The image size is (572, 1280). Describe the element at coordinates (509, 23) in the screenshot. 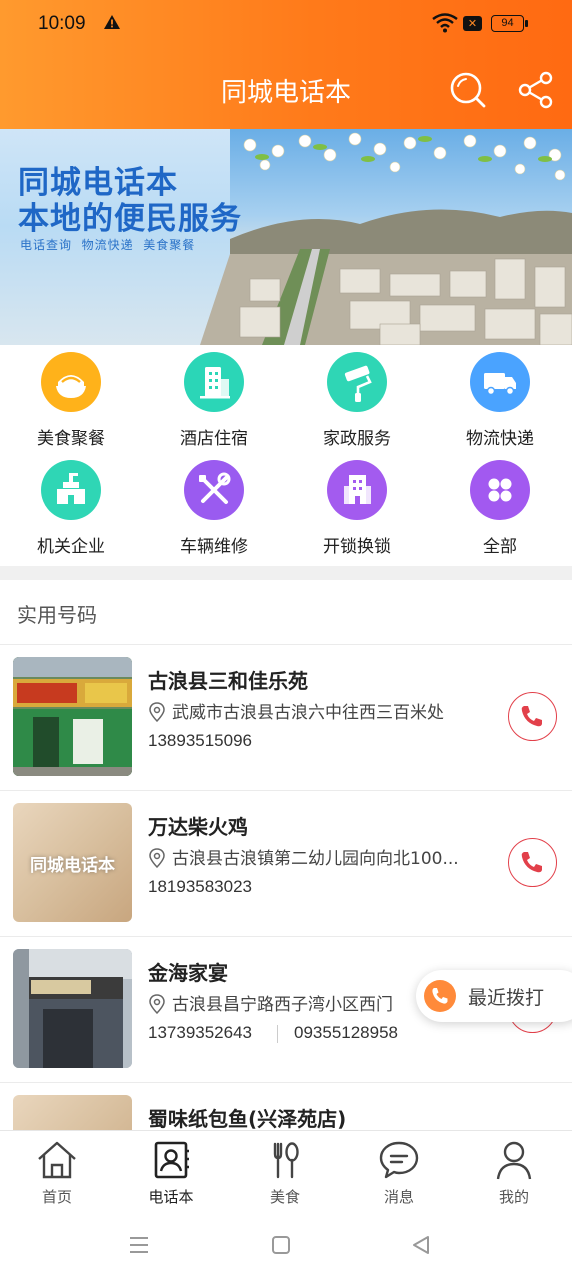

I see `battery-icon: 94` at that location.